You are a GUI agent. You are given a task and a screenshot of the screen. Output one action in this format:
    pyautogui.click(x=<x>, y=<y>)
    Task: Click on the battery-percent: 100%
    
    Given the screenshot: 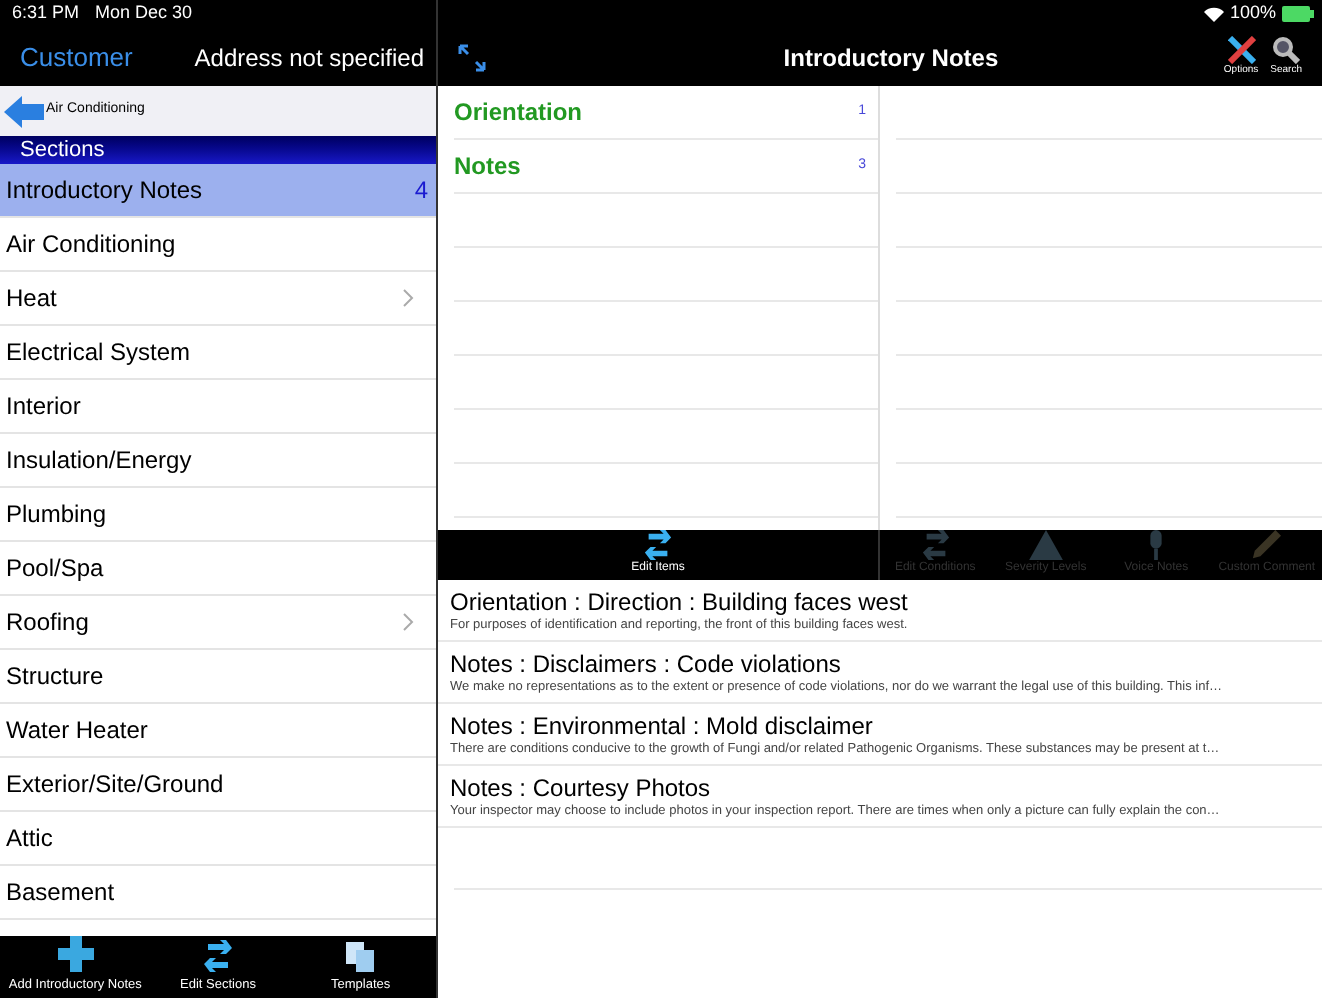 What is the action you would take?
    pyautogui.click(x=1252, y=13)
    